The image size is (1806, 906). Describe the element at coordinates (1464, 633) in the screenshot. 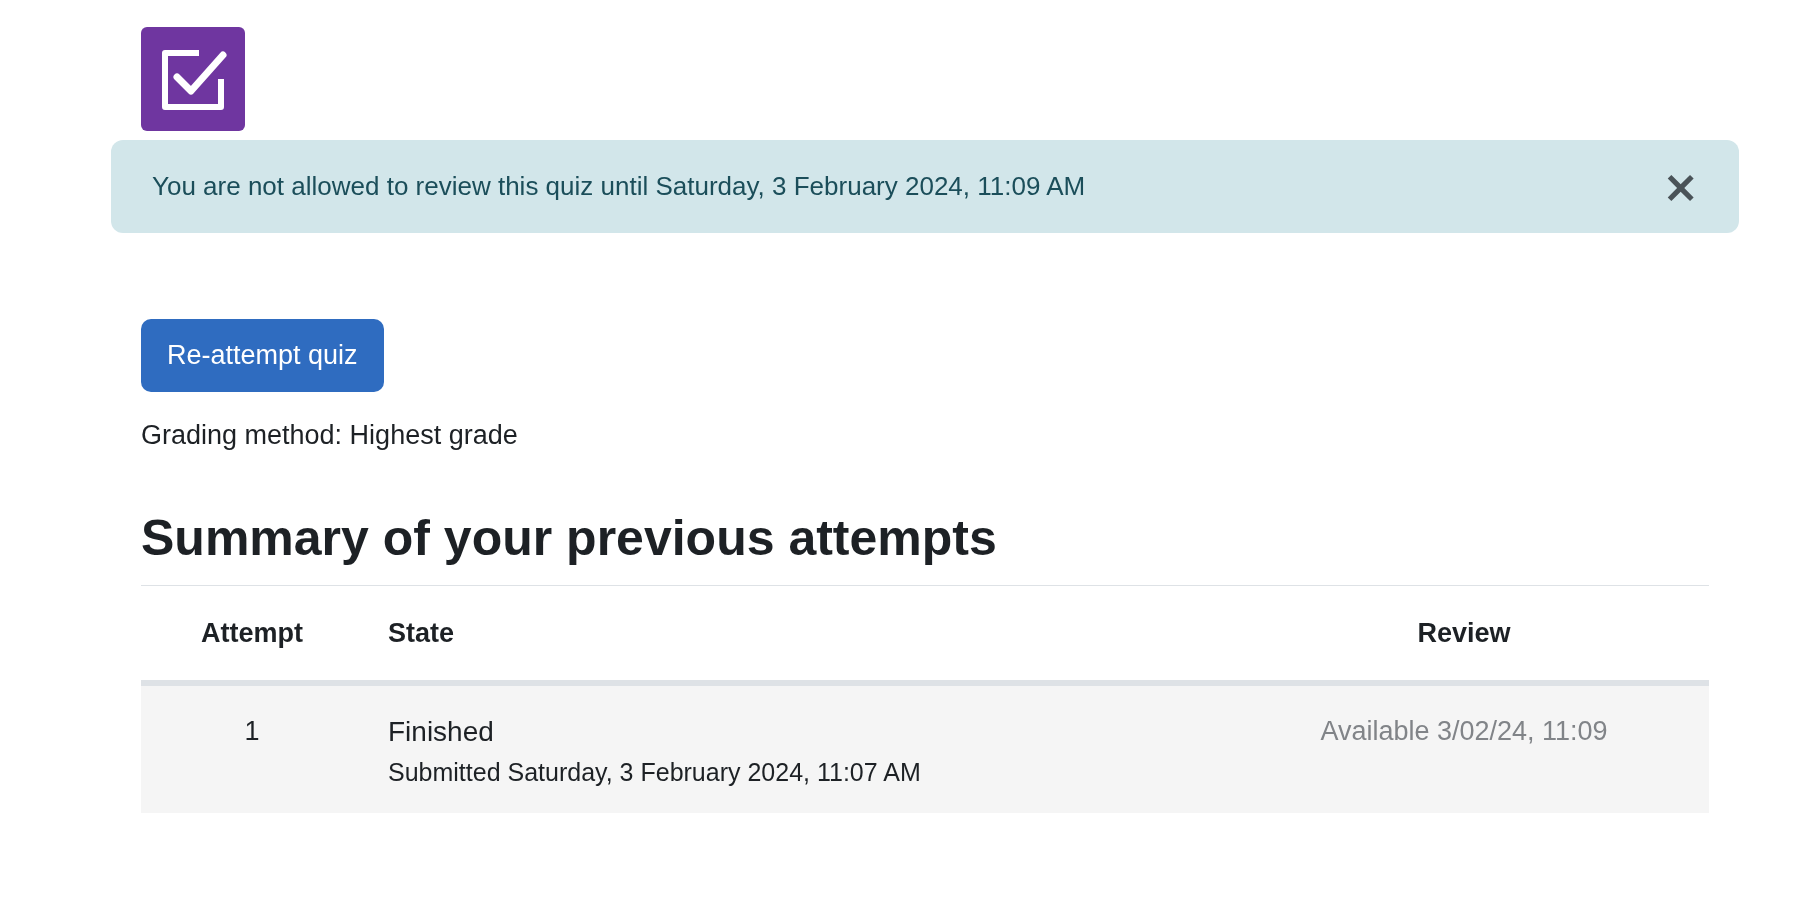

I see `column-header: Review` at that location.